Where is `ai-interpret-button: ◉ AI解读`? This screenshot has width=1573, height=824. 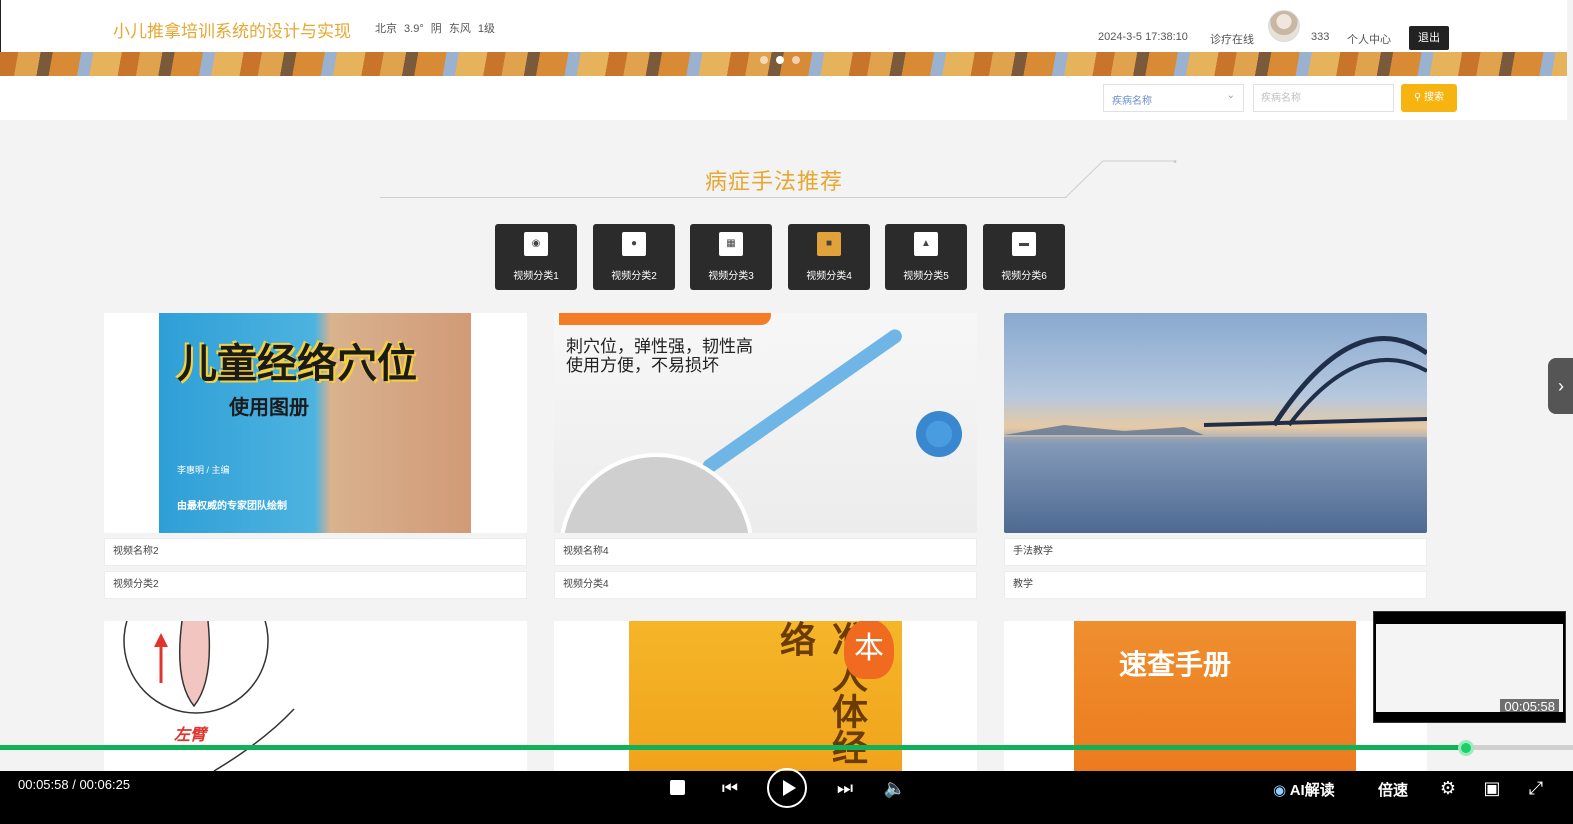
ai-interpret-button: ◉ AI解读 is located at coordinates (1304, 789).